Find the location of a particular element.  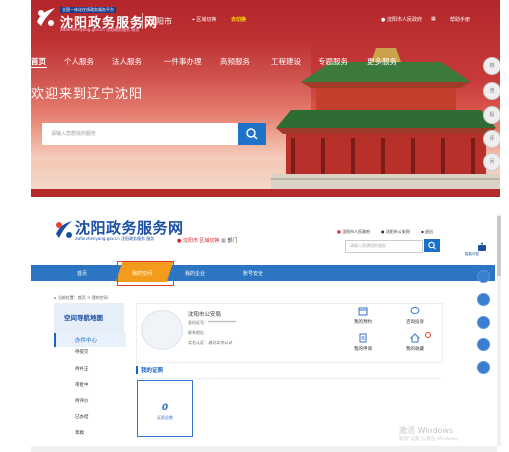

avatar is located at coordinates (162, 330).